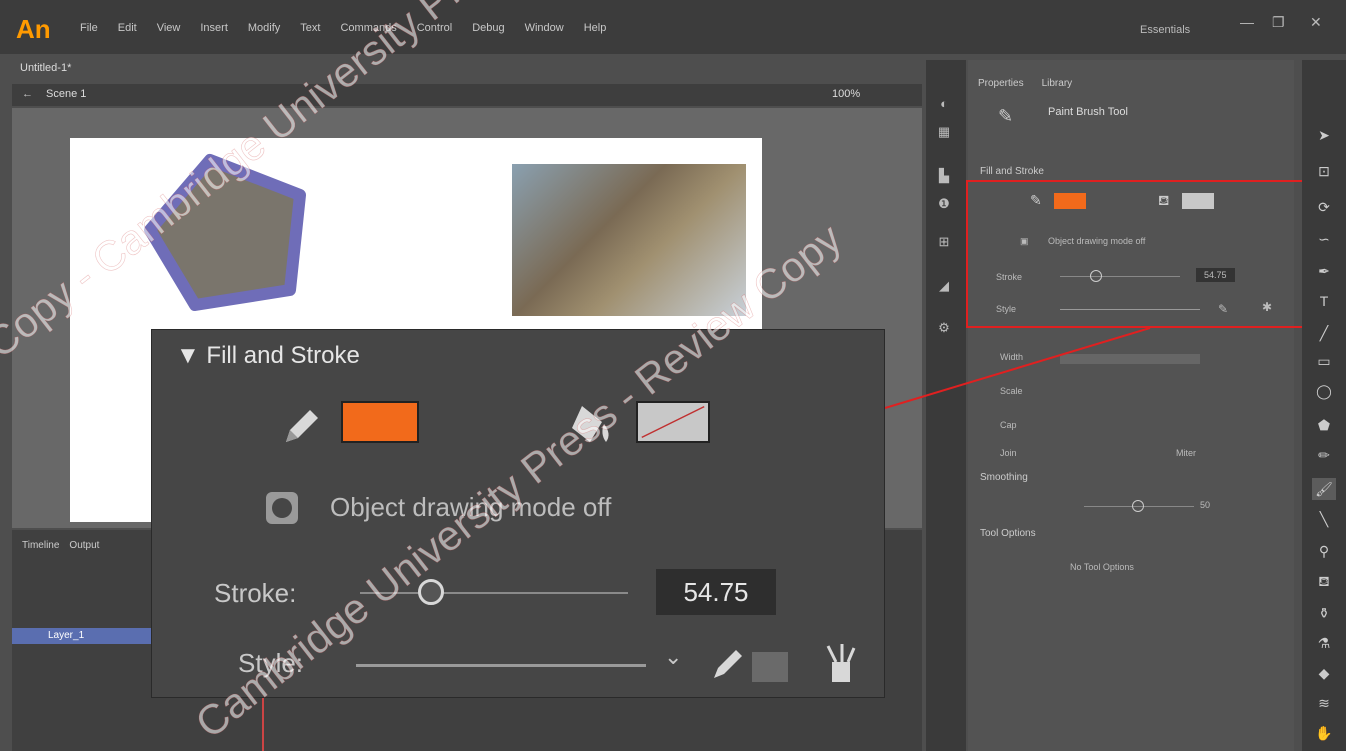 Image resolution: width=1346 pixels, height=751 pixels. Describe the element at coordinates (1057, 83) in the screenshot. I see `tab-library: Library` at that location.